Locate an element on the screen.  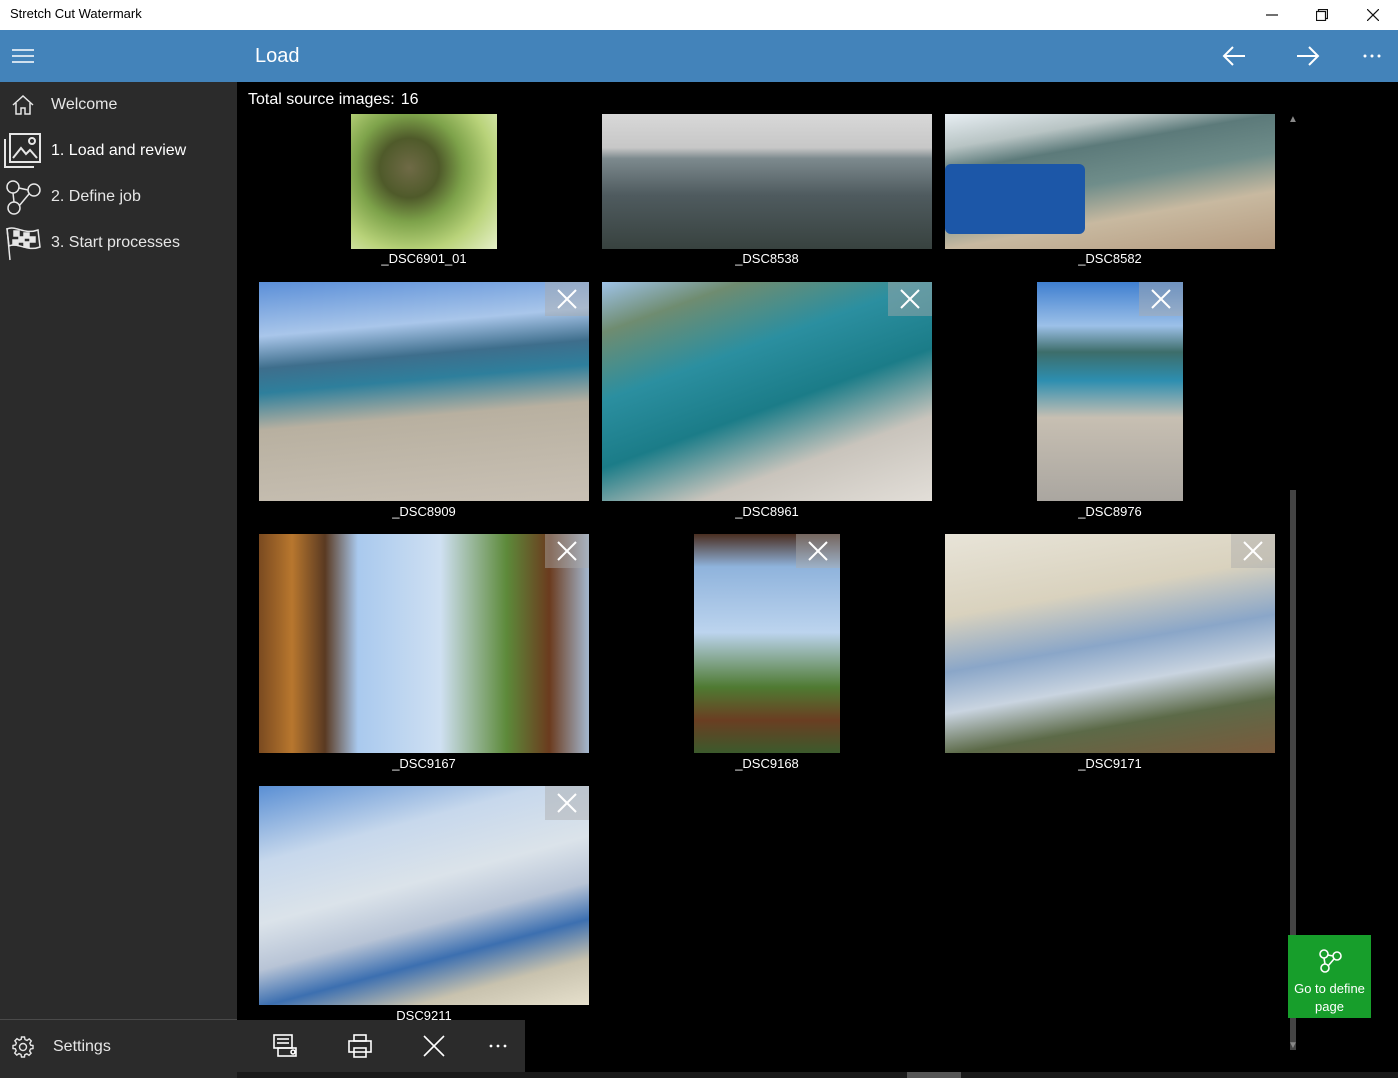
more-commands-button is located at coordinates (498, 1046).